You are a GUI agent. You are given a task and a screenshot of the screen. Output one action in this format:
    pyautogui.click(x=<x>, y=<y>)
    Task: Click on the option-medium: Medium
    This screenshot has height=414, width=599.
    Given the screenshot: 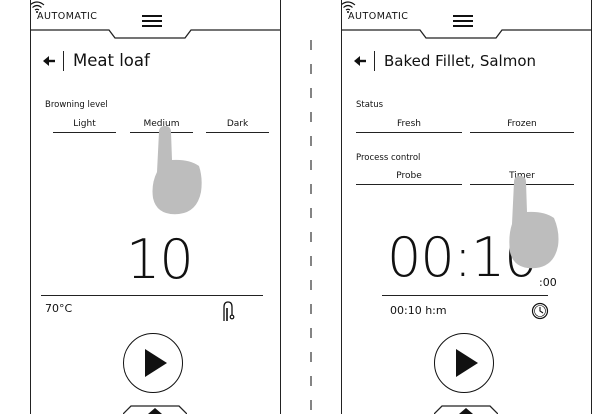 What is the action you would take?
    pyautogui.click(x=161, y=126)
    